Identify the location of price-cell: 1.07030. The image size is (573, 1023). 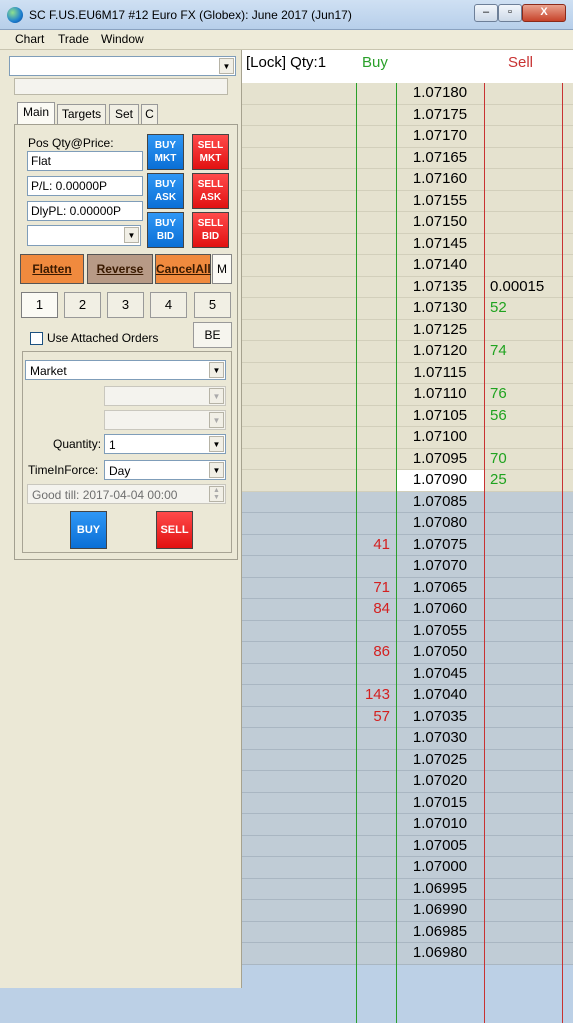
(440, 737).